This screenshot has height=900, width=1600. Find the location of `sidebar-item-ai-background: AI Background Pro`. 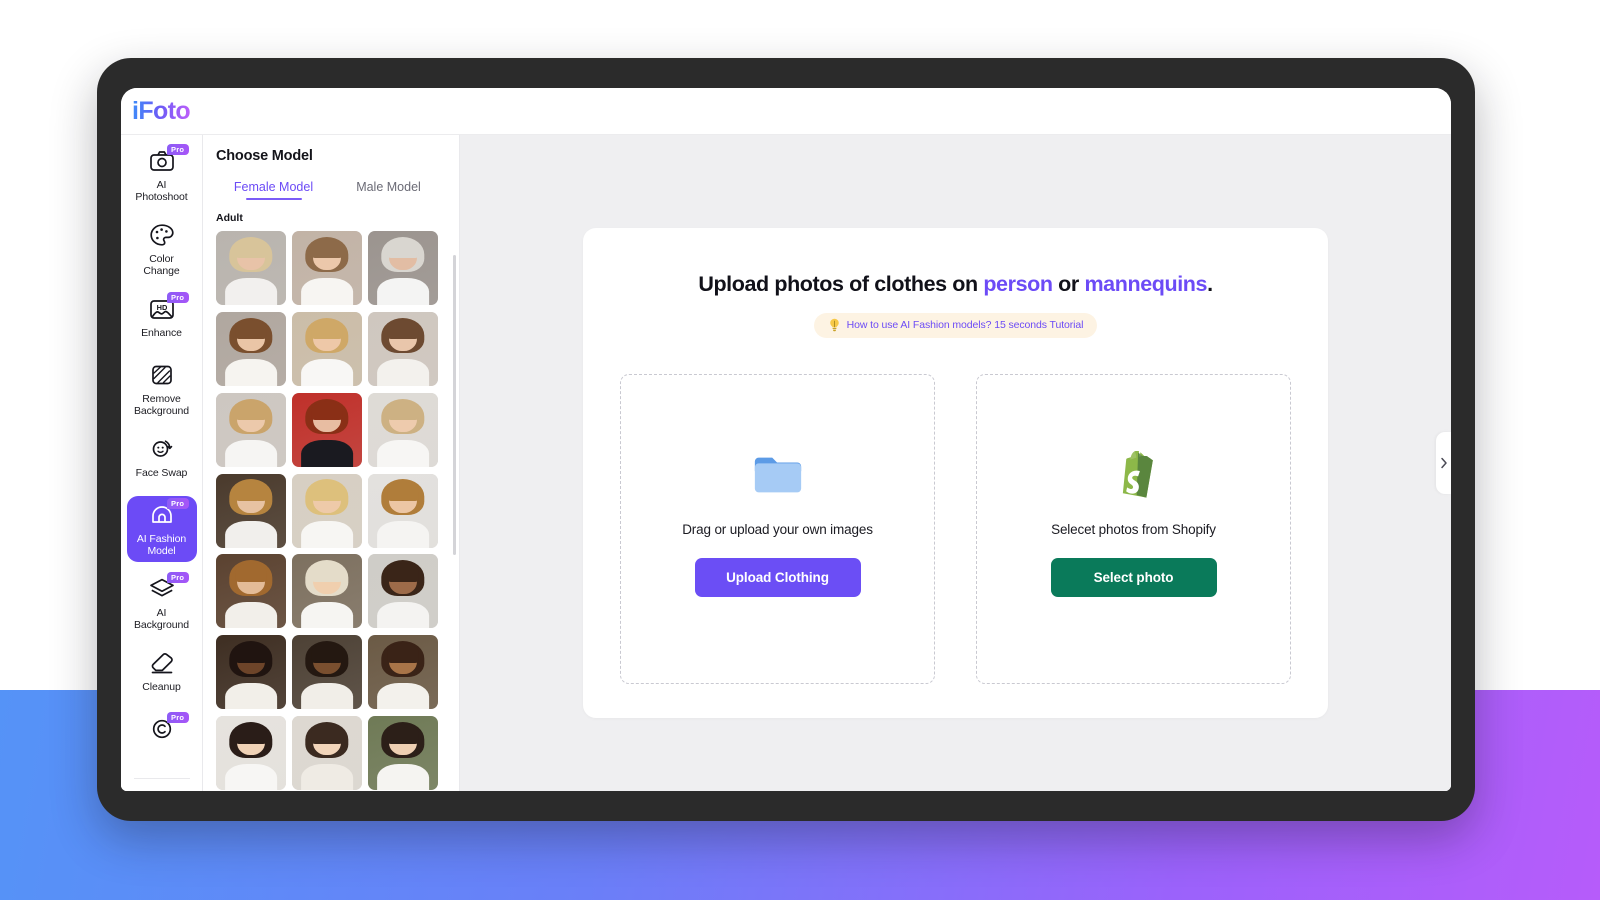

sidebar-item-ai-background: AI Background Pro is located at coordinates (162, 603).